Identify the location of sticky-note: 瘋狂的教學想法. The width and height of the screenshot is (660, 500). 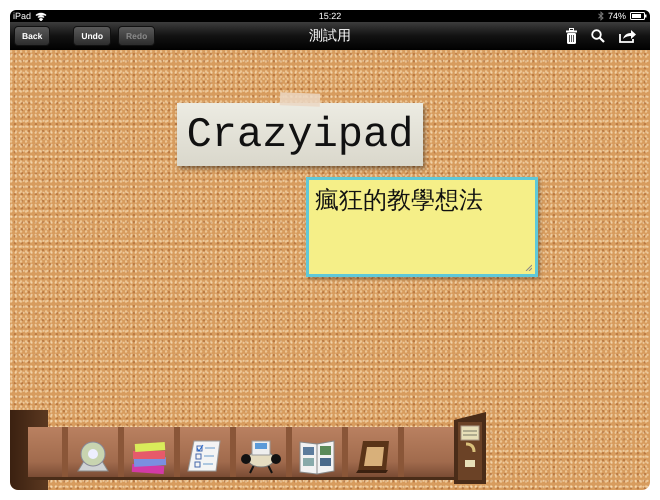
(422, 227).